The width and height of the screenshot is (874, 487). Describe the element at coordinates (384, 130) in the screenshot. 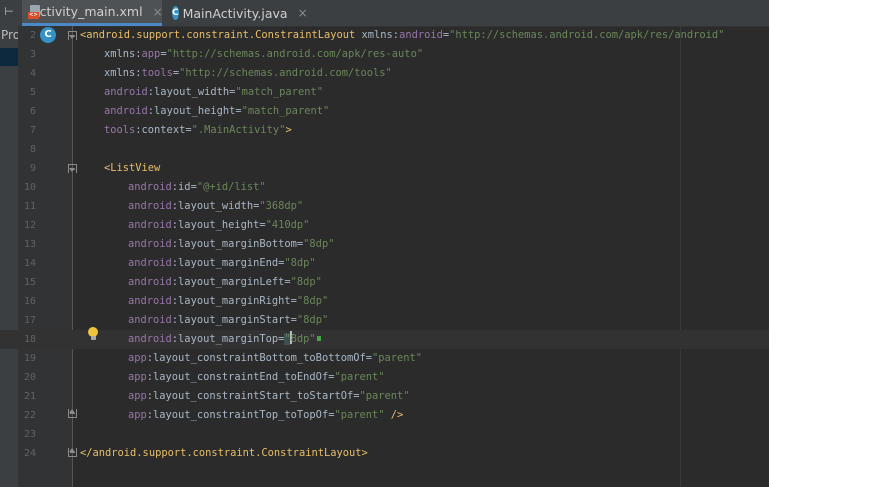

I see `code-line: 7 tools:context=".MainActivity">` at that location.